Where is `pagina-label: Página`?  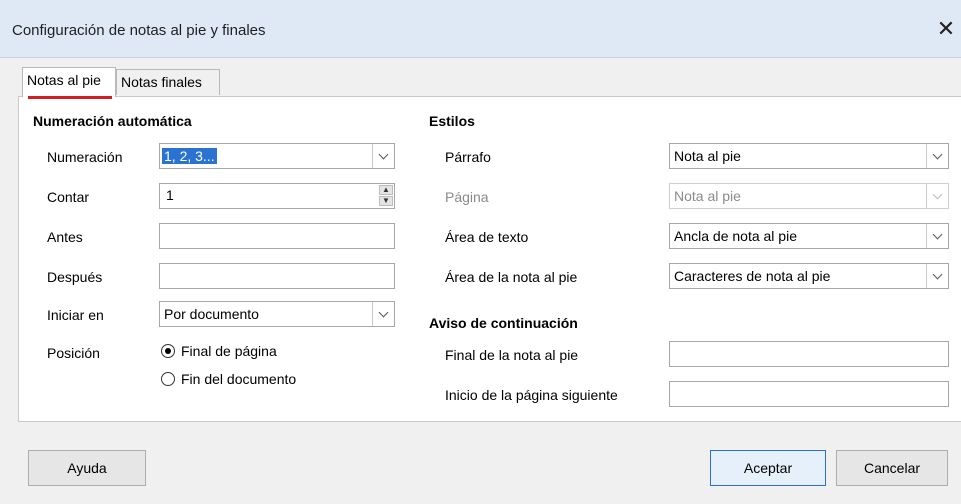 pagina-label: Página is located at coordinates (467, 197).